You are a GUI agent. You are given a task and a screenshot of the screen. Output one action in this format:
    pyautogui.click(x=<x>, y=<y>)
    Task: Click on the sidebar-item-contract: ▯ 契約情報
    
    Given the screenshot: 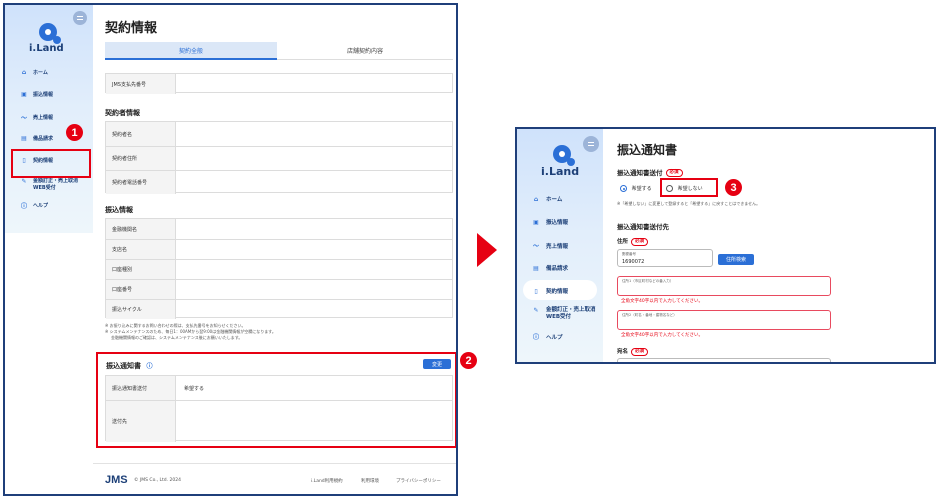 What is the action you would take?
    pyautogui.click(x=550, y=291)
    